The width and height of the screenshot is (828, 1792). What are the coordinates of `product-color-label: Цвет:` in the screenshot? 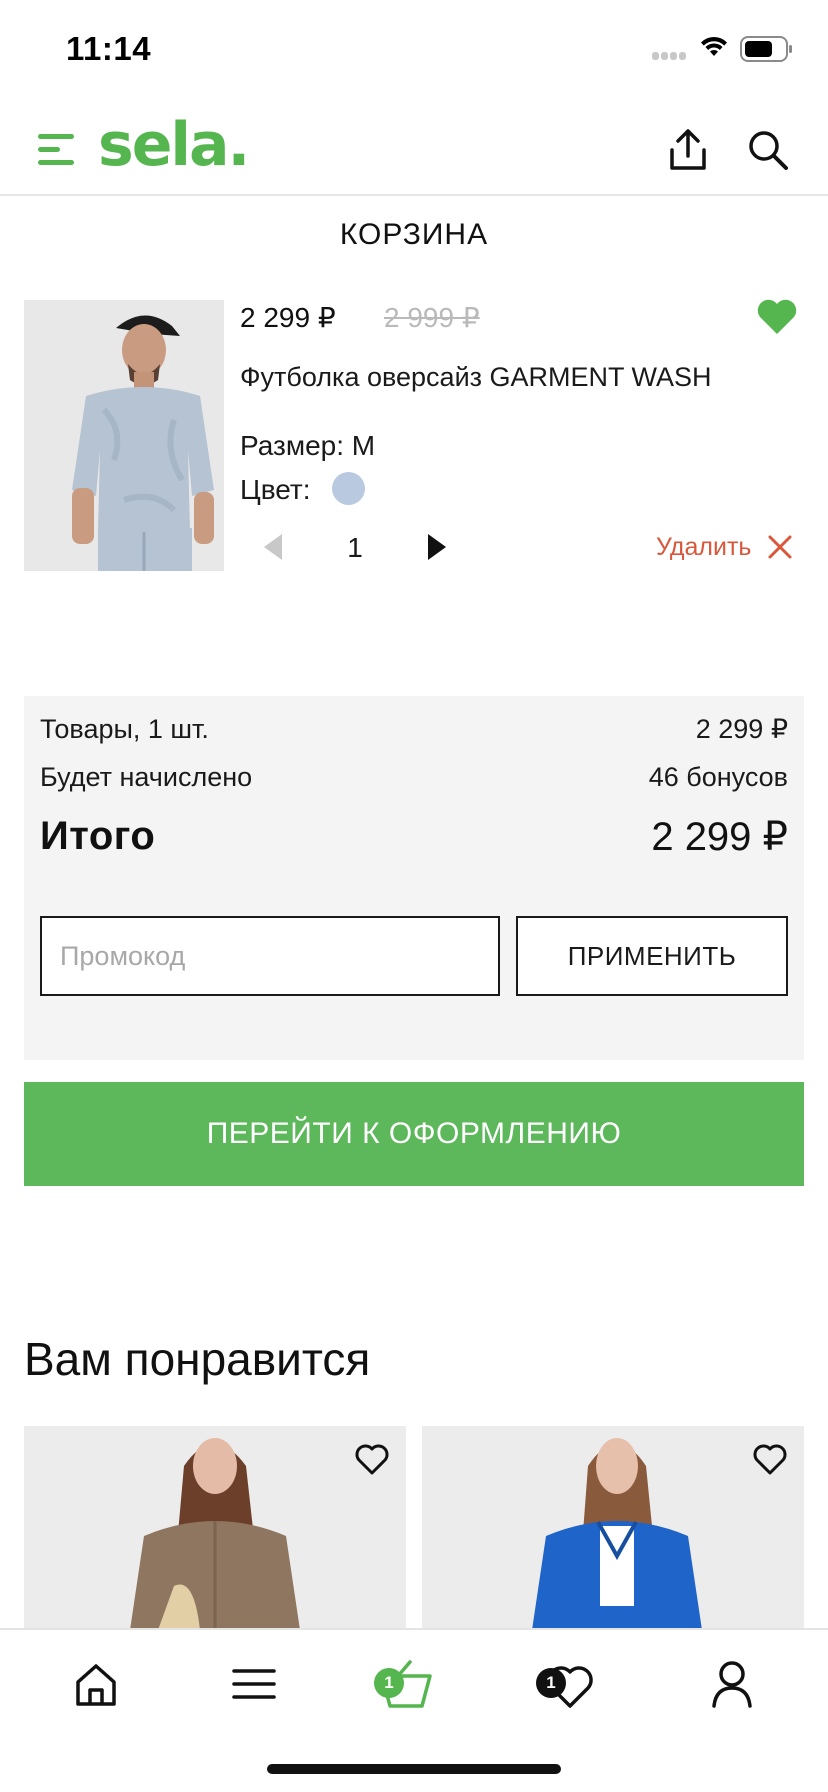 It's located at (275, 489).